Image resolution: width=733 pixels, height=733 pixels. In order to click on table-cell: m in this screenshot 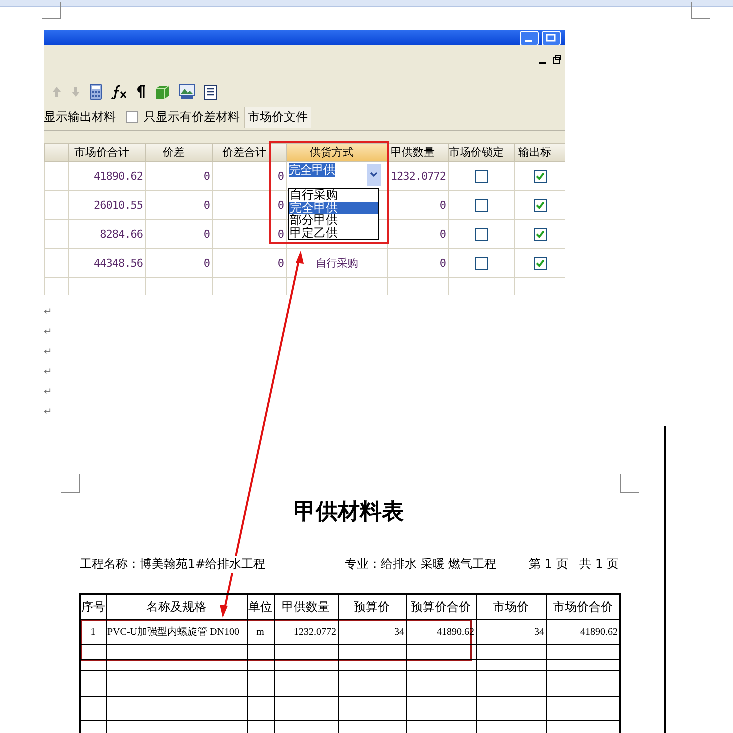, I will do `click(260, 632)`.